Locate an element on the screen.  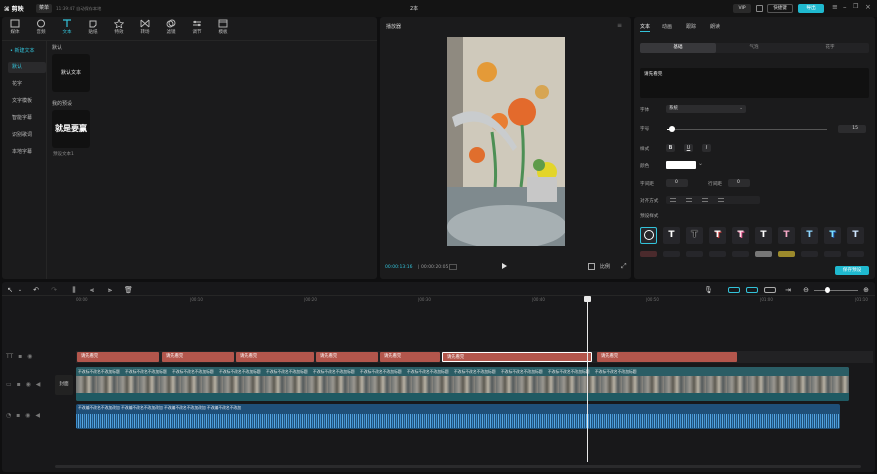
preset-style-2: T is located at coordinates (694, 235).